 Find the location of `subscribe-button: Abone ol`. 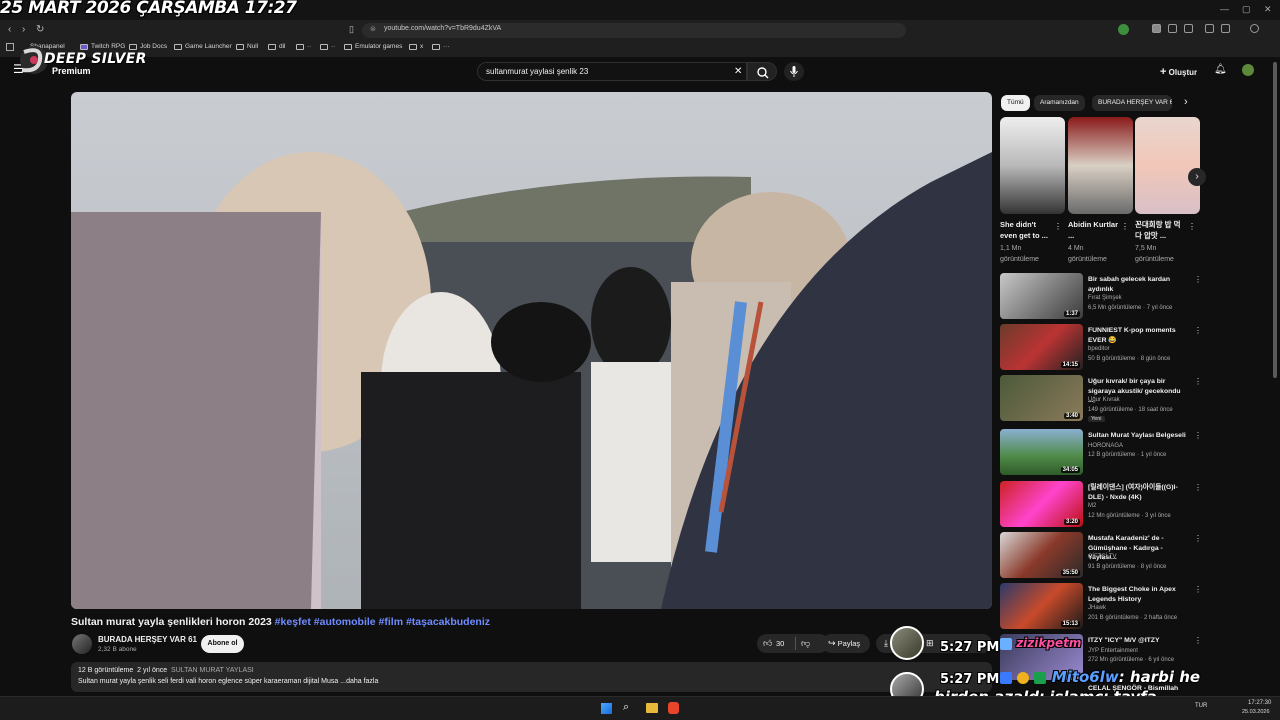

subscribe-button: Abone ol is located at coordinates (222, 644).